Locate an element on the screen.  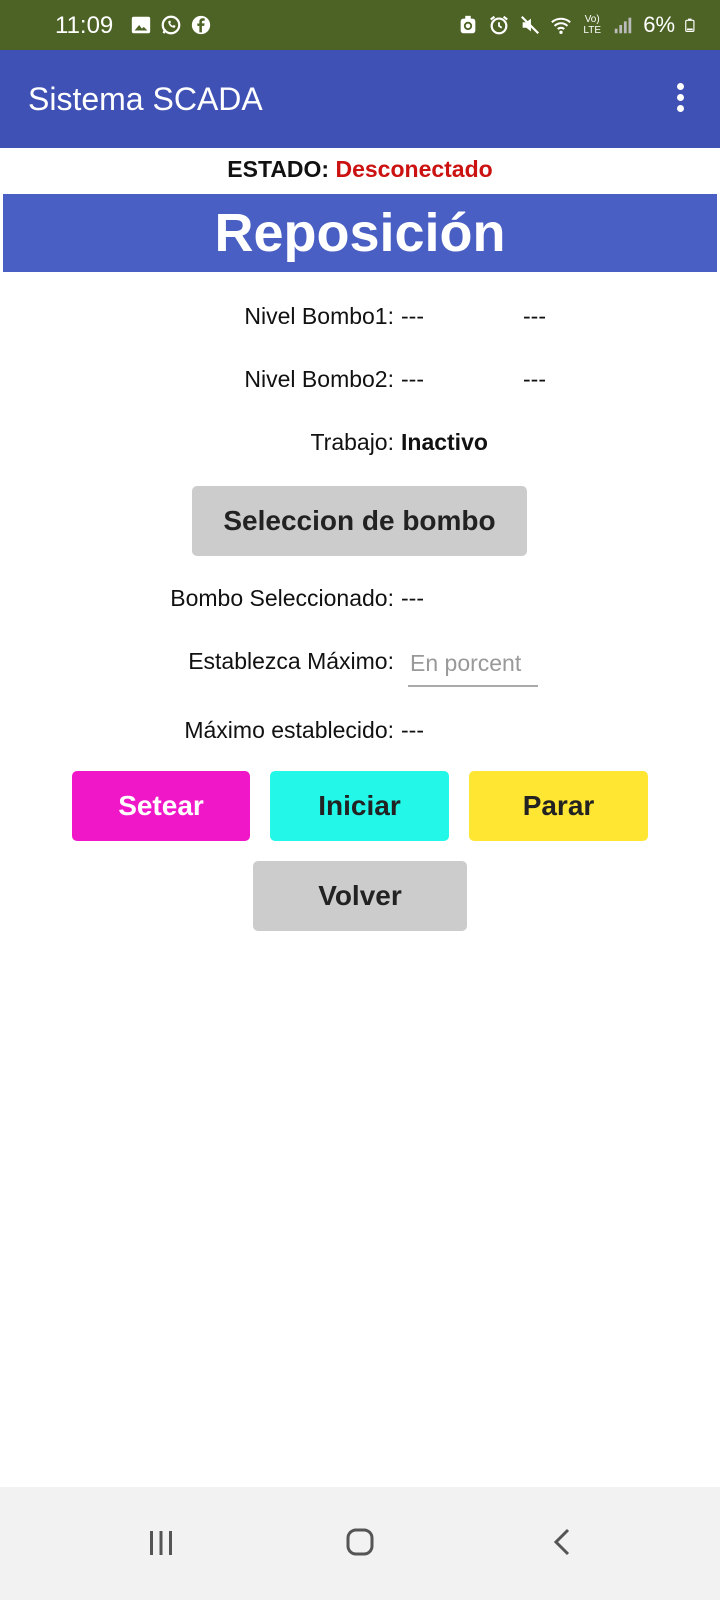
nivel-bombo1-row: Nivel Bombo1: --- --- is located at coordinates (360, 320).